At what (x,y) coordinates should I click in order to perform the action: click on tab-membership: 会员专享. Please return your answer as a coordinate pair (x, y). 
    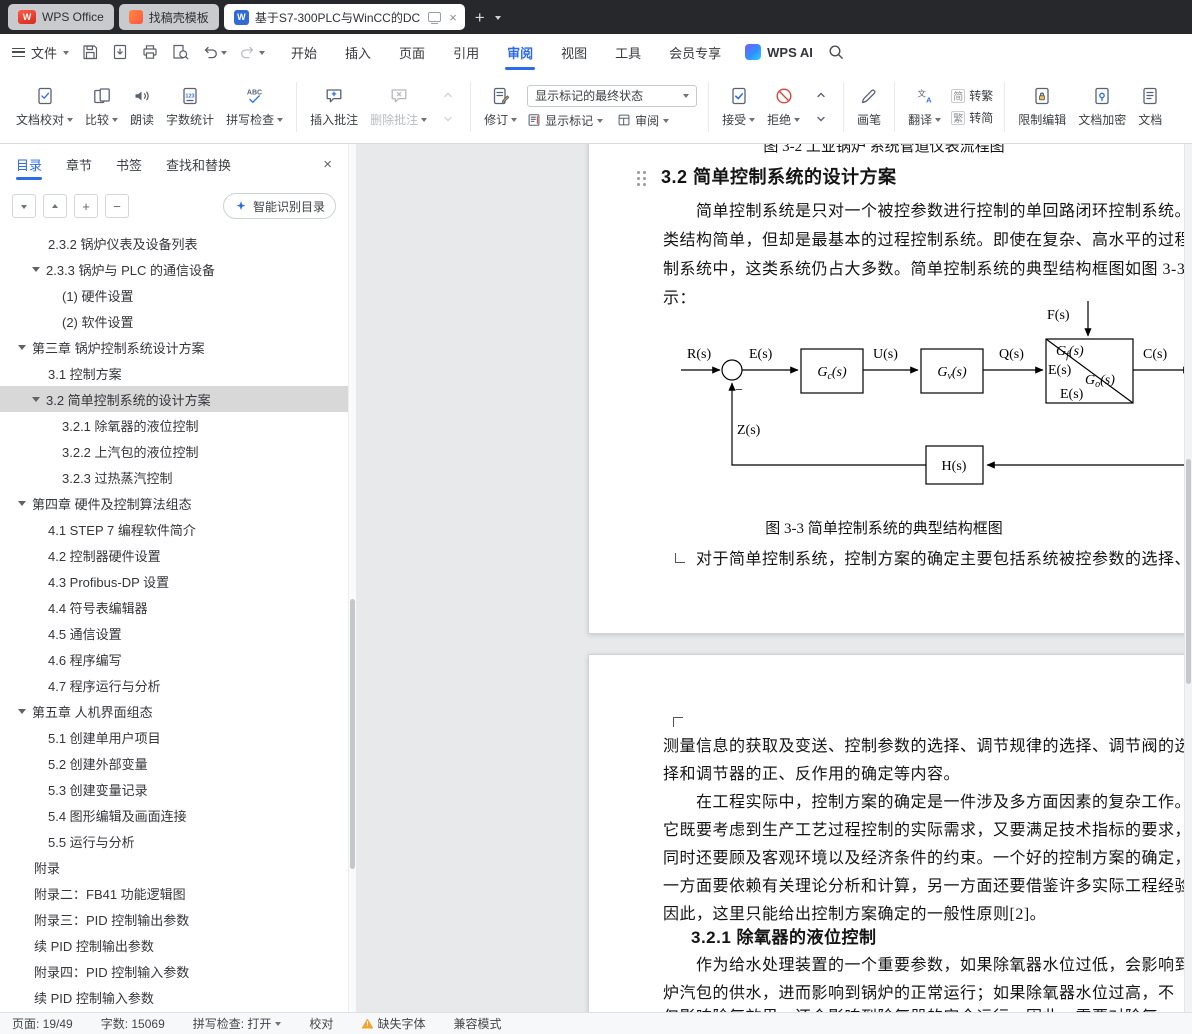
    Looking at the image, I should click on (695, 52).